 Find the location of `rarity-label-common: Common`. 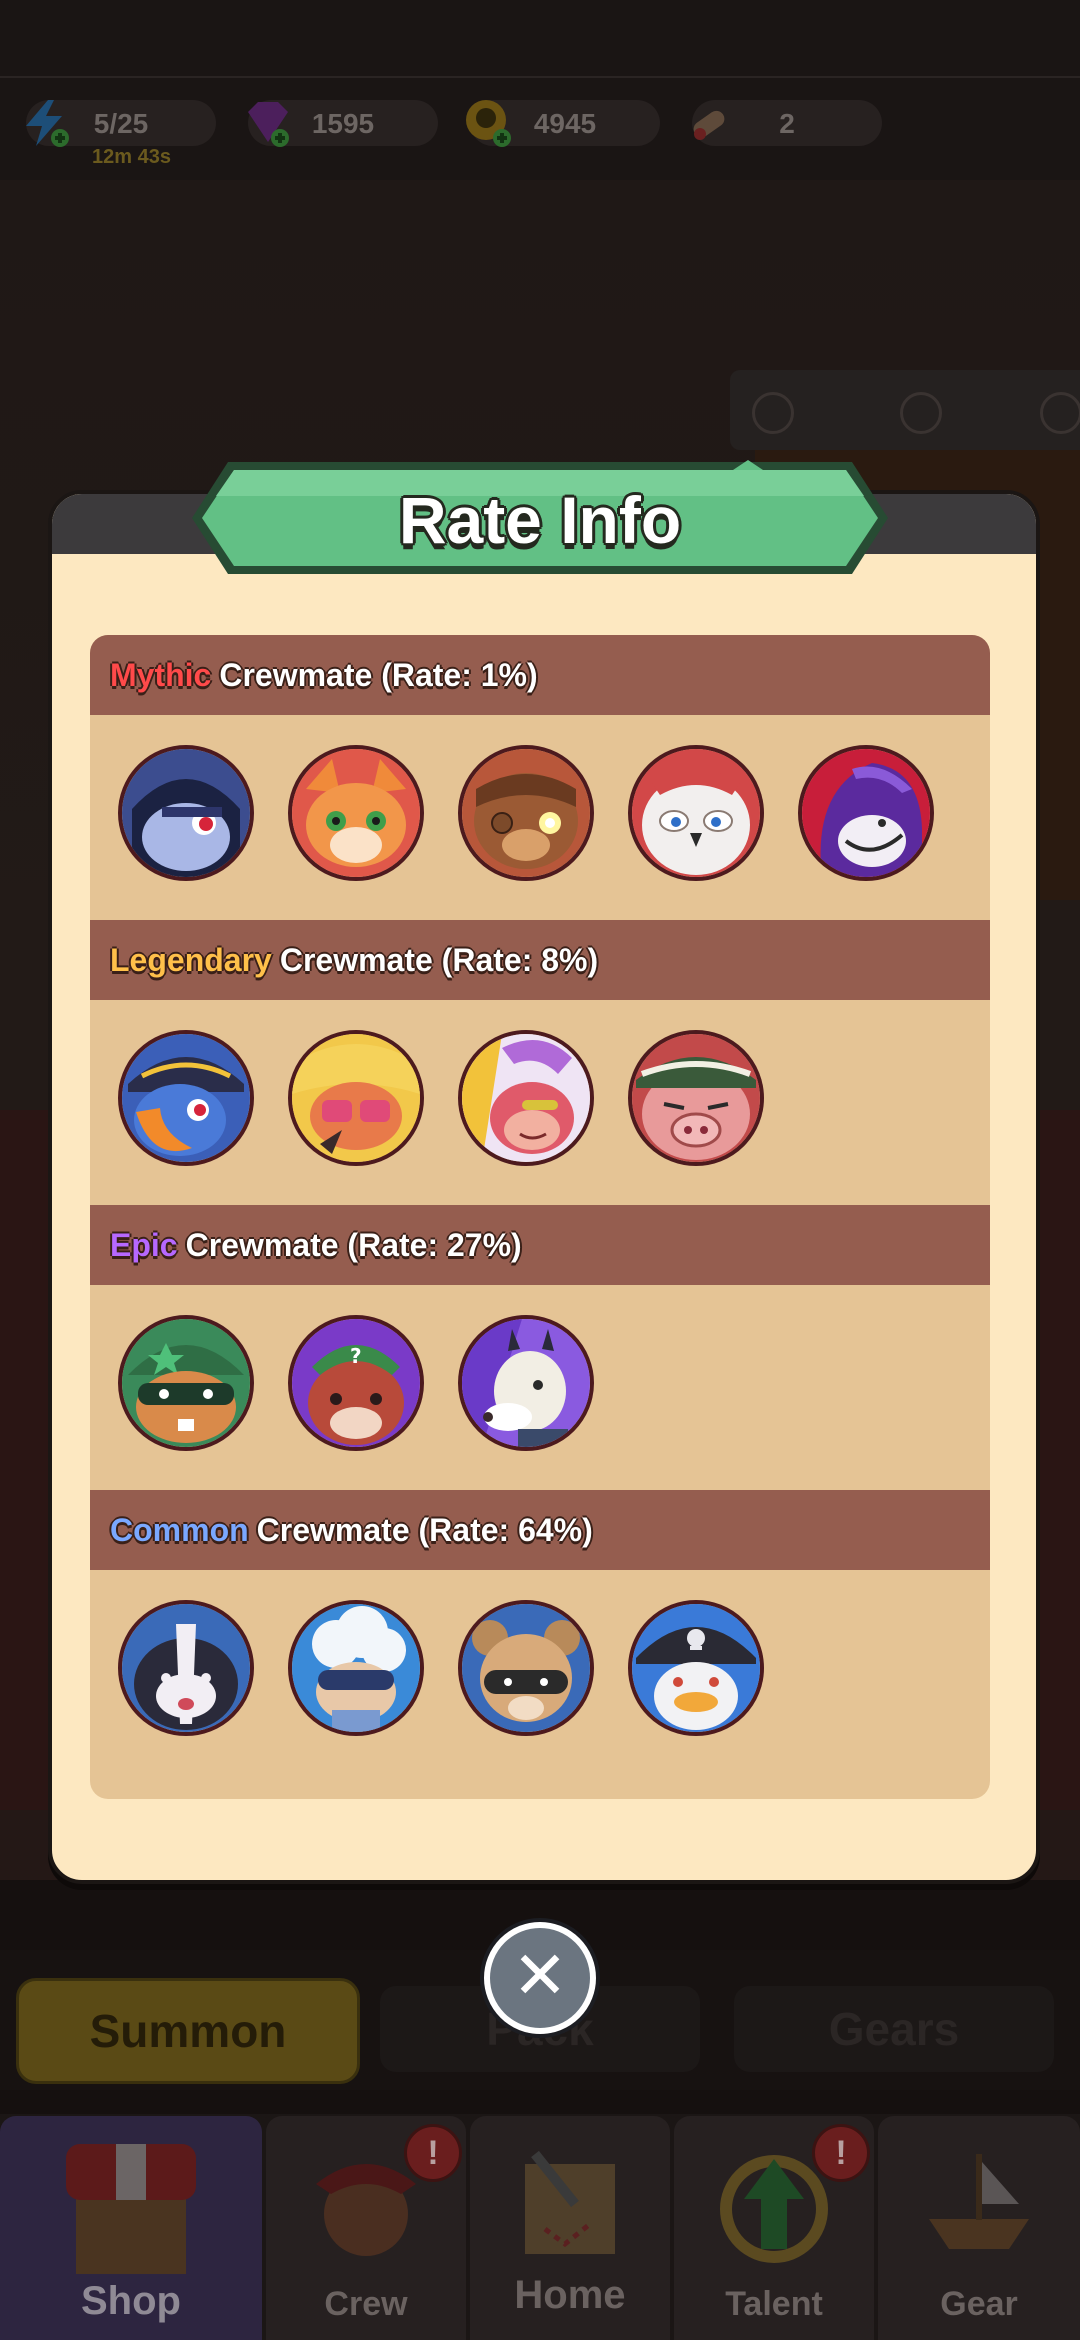

rarity-label-common: Common is located at coordinates (179, 1530).